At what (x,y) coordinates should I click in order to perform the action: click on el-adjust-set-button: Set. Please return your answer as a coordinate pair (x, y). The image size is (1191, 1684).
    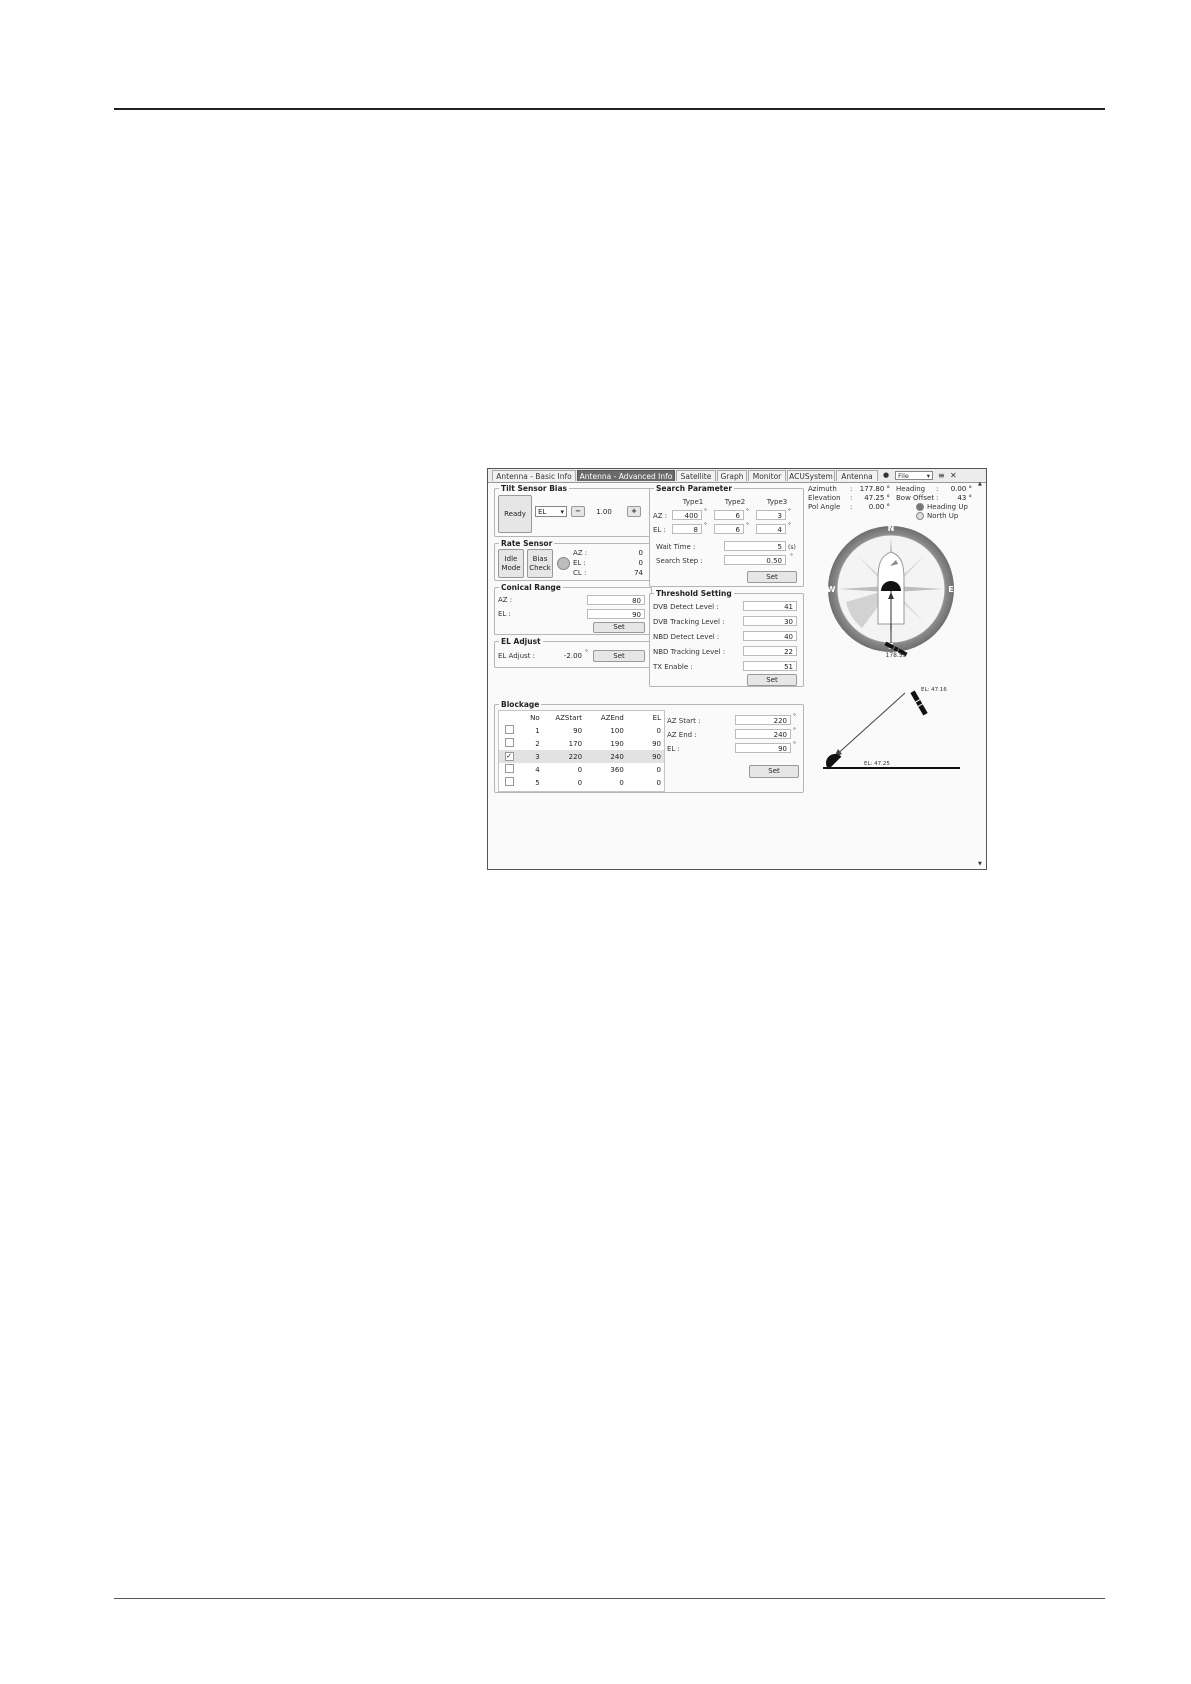
    Looking at the image, I should click on (619, 656).